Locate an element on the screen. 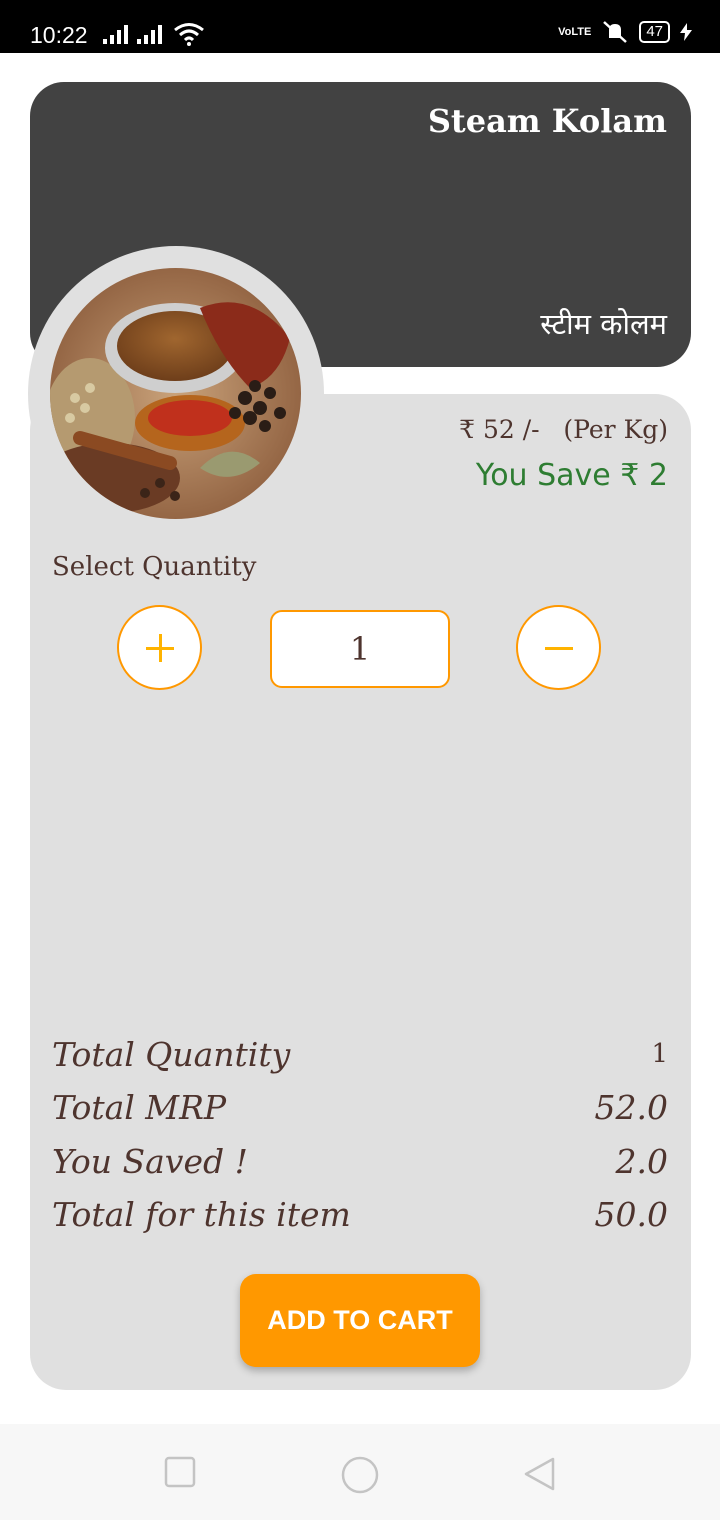  signal-icon is located at coordinates (115, 34).